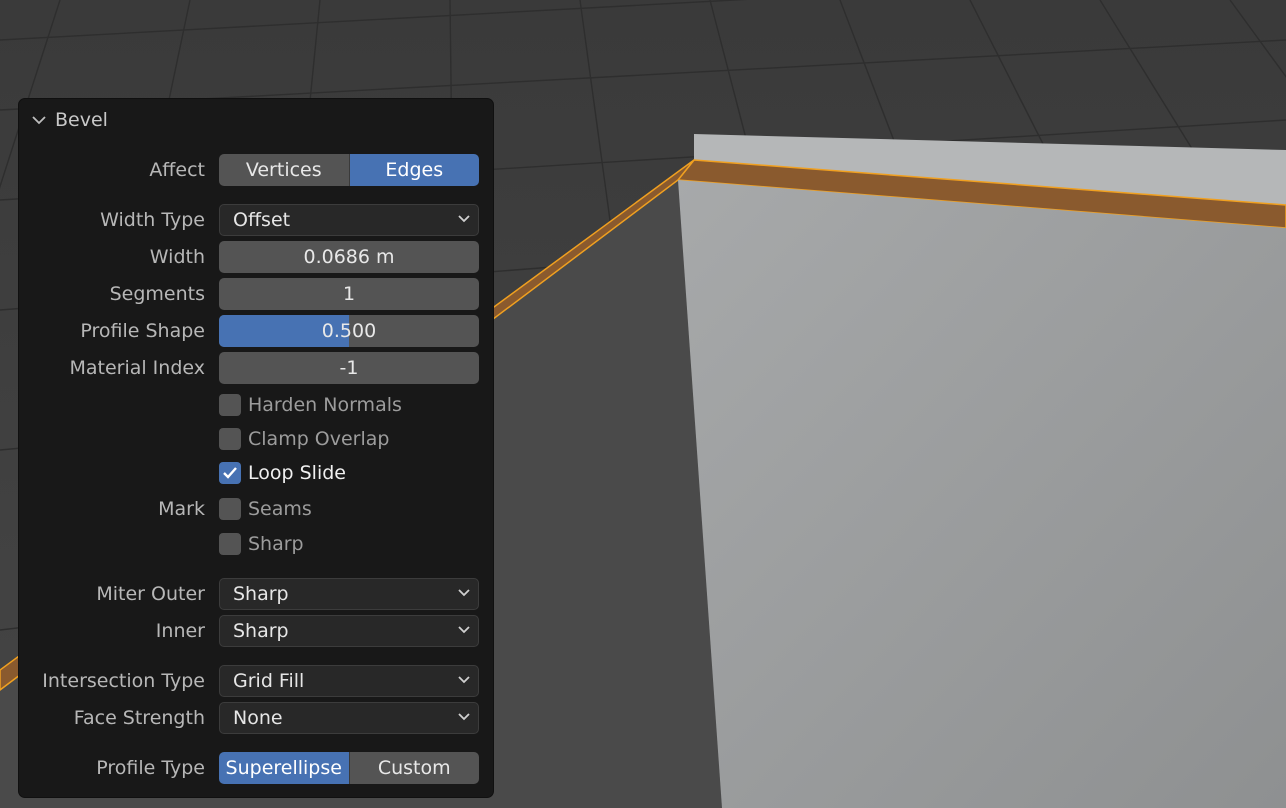  I want to click on segments-field: 1, so click(349, 294).